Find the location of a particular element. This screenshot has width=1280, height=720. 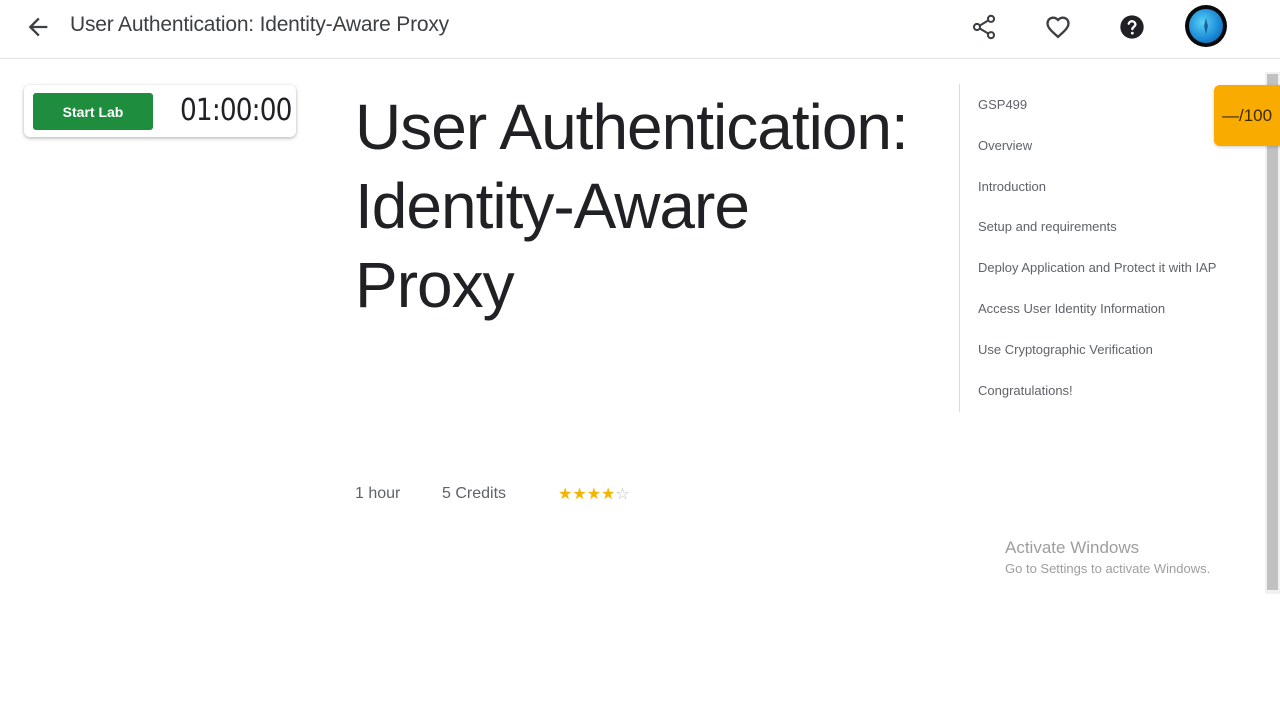

share-icon is located at coordinates (984, 27).